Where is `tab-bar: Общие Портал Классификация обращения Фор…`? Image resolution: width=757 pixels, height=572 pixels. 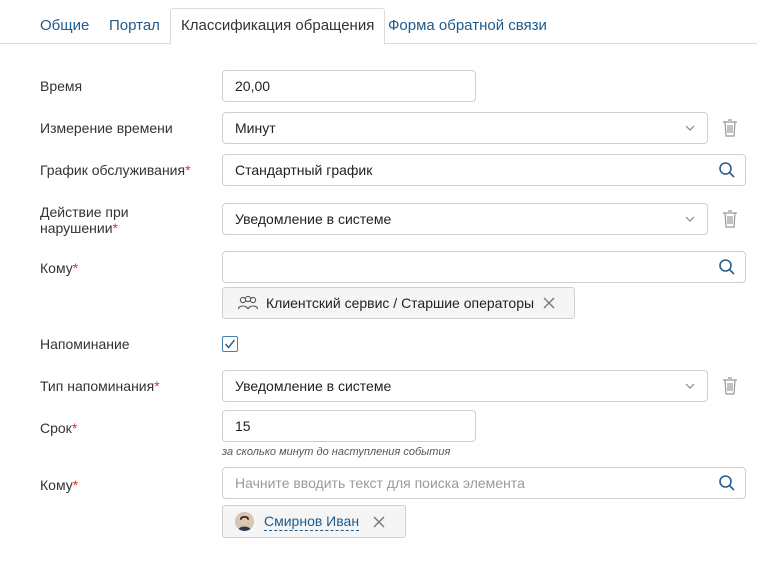
tab-bar: Общие Портал Классификация обращения Фор… is located at coordinates (378, 22).